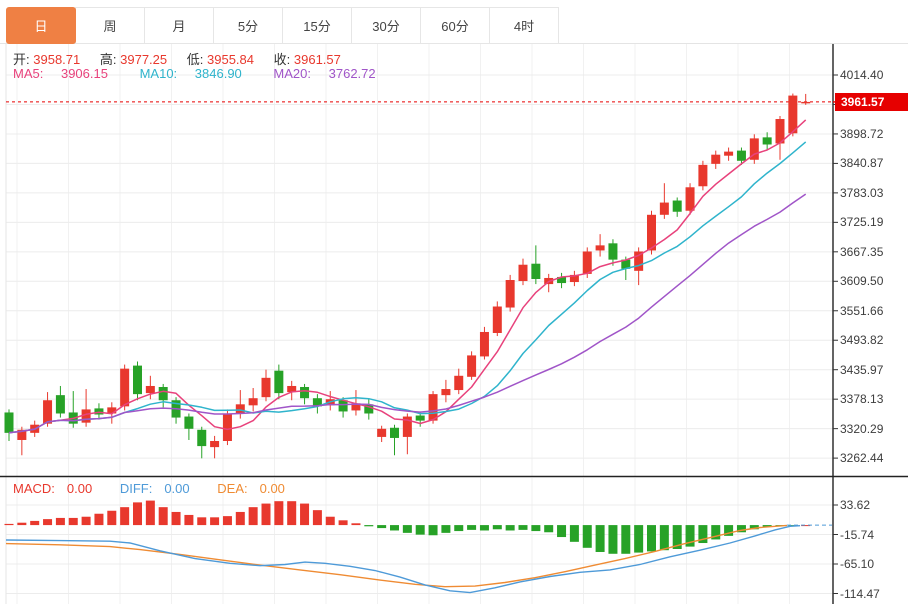  I want to click on tab-5min: 5分, so click(248, 25).